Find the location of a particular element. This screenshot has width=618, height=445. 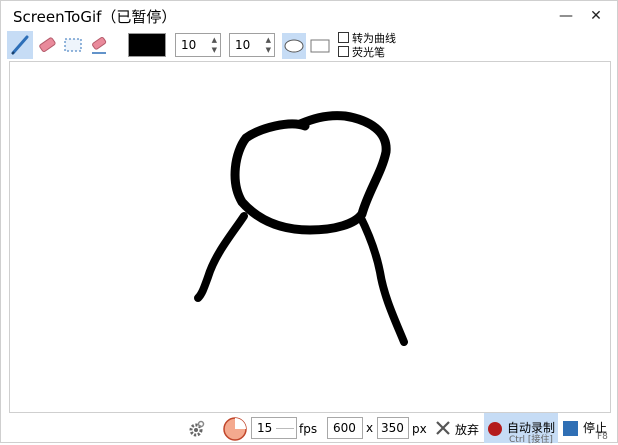

gear-icon is located at coordinates (197, 428).